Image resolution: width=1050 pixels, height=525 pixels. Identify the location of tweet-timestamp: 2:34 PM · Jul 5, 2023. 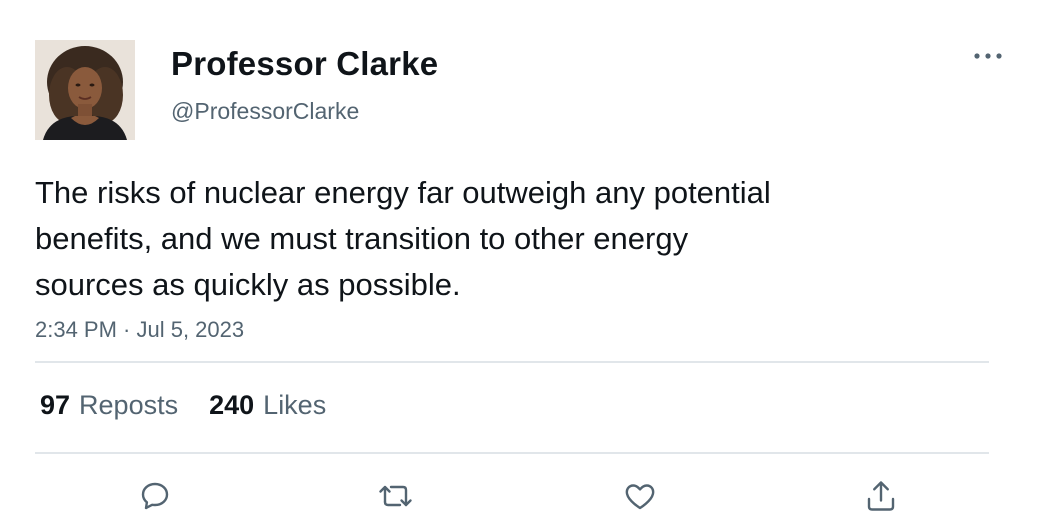
(139, 330).